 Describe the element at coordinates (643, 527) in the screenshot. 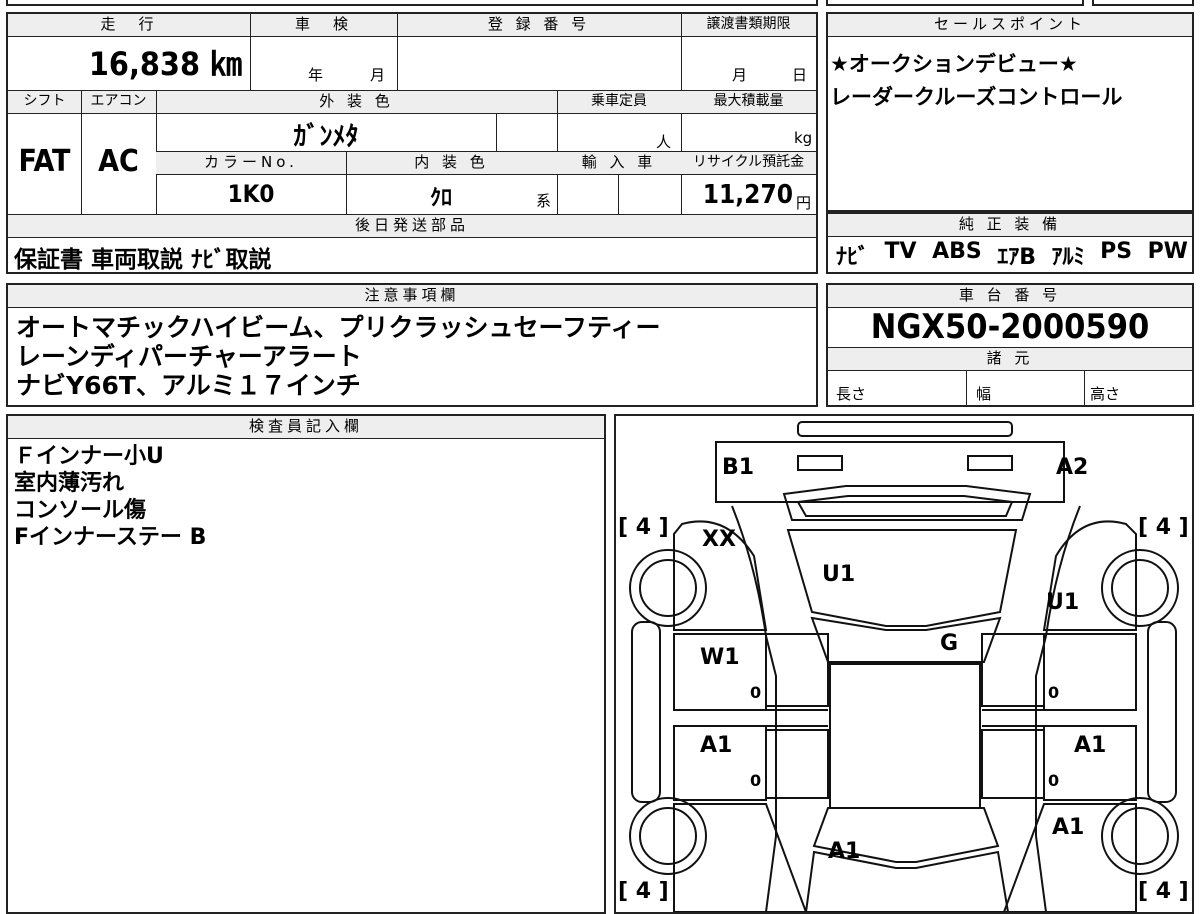

I see `tyre-depth-fl: [ 4 ]` at that location.